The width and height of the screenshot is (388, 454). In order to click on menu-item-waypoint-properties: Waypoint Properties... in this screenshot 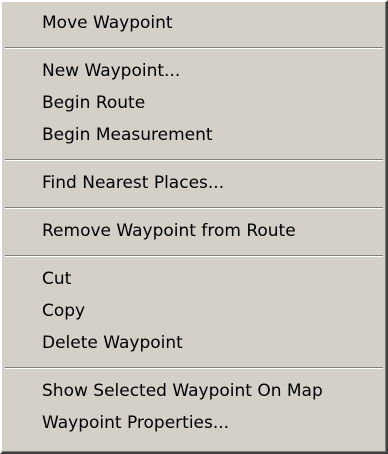, I will do `click(194, 423)`.